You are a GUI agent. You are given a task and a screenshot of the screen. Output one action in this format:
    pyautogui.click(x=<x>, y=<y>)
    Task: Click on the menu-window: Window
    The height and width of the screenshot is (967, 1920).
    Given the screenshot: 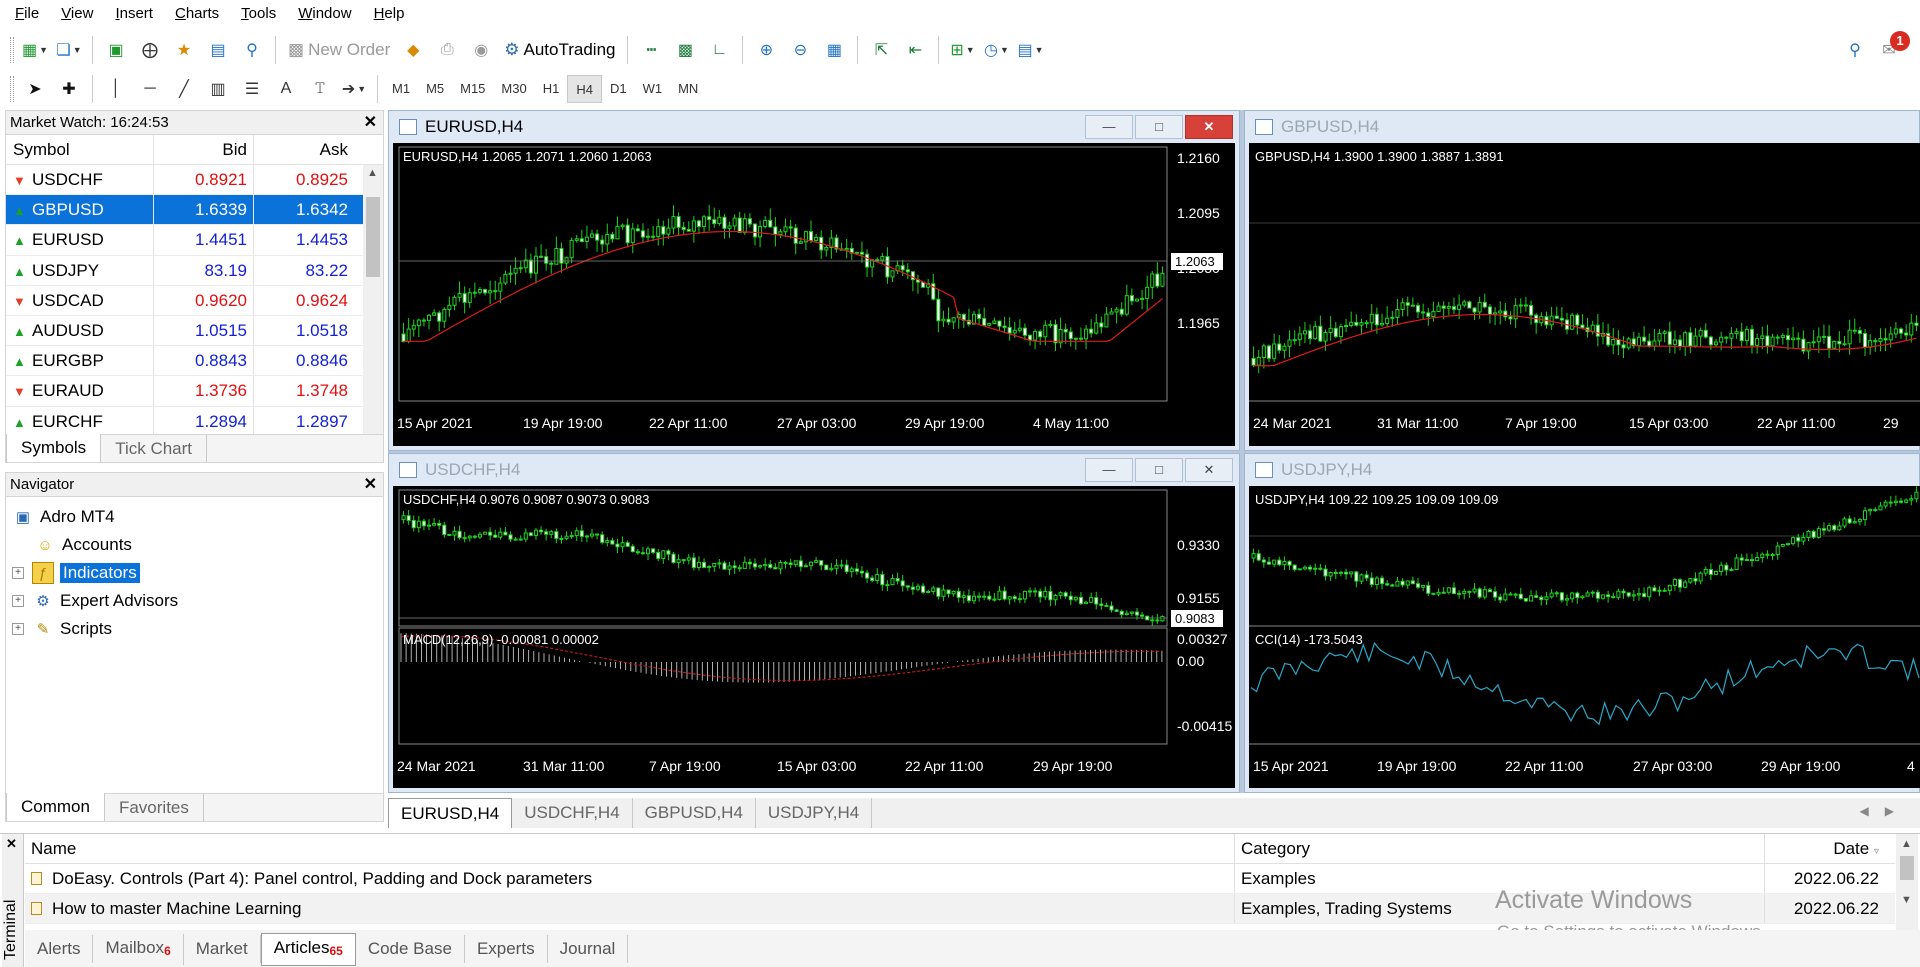 What is the action you would take?
    pyautogui.click(x=324, y=14)
    